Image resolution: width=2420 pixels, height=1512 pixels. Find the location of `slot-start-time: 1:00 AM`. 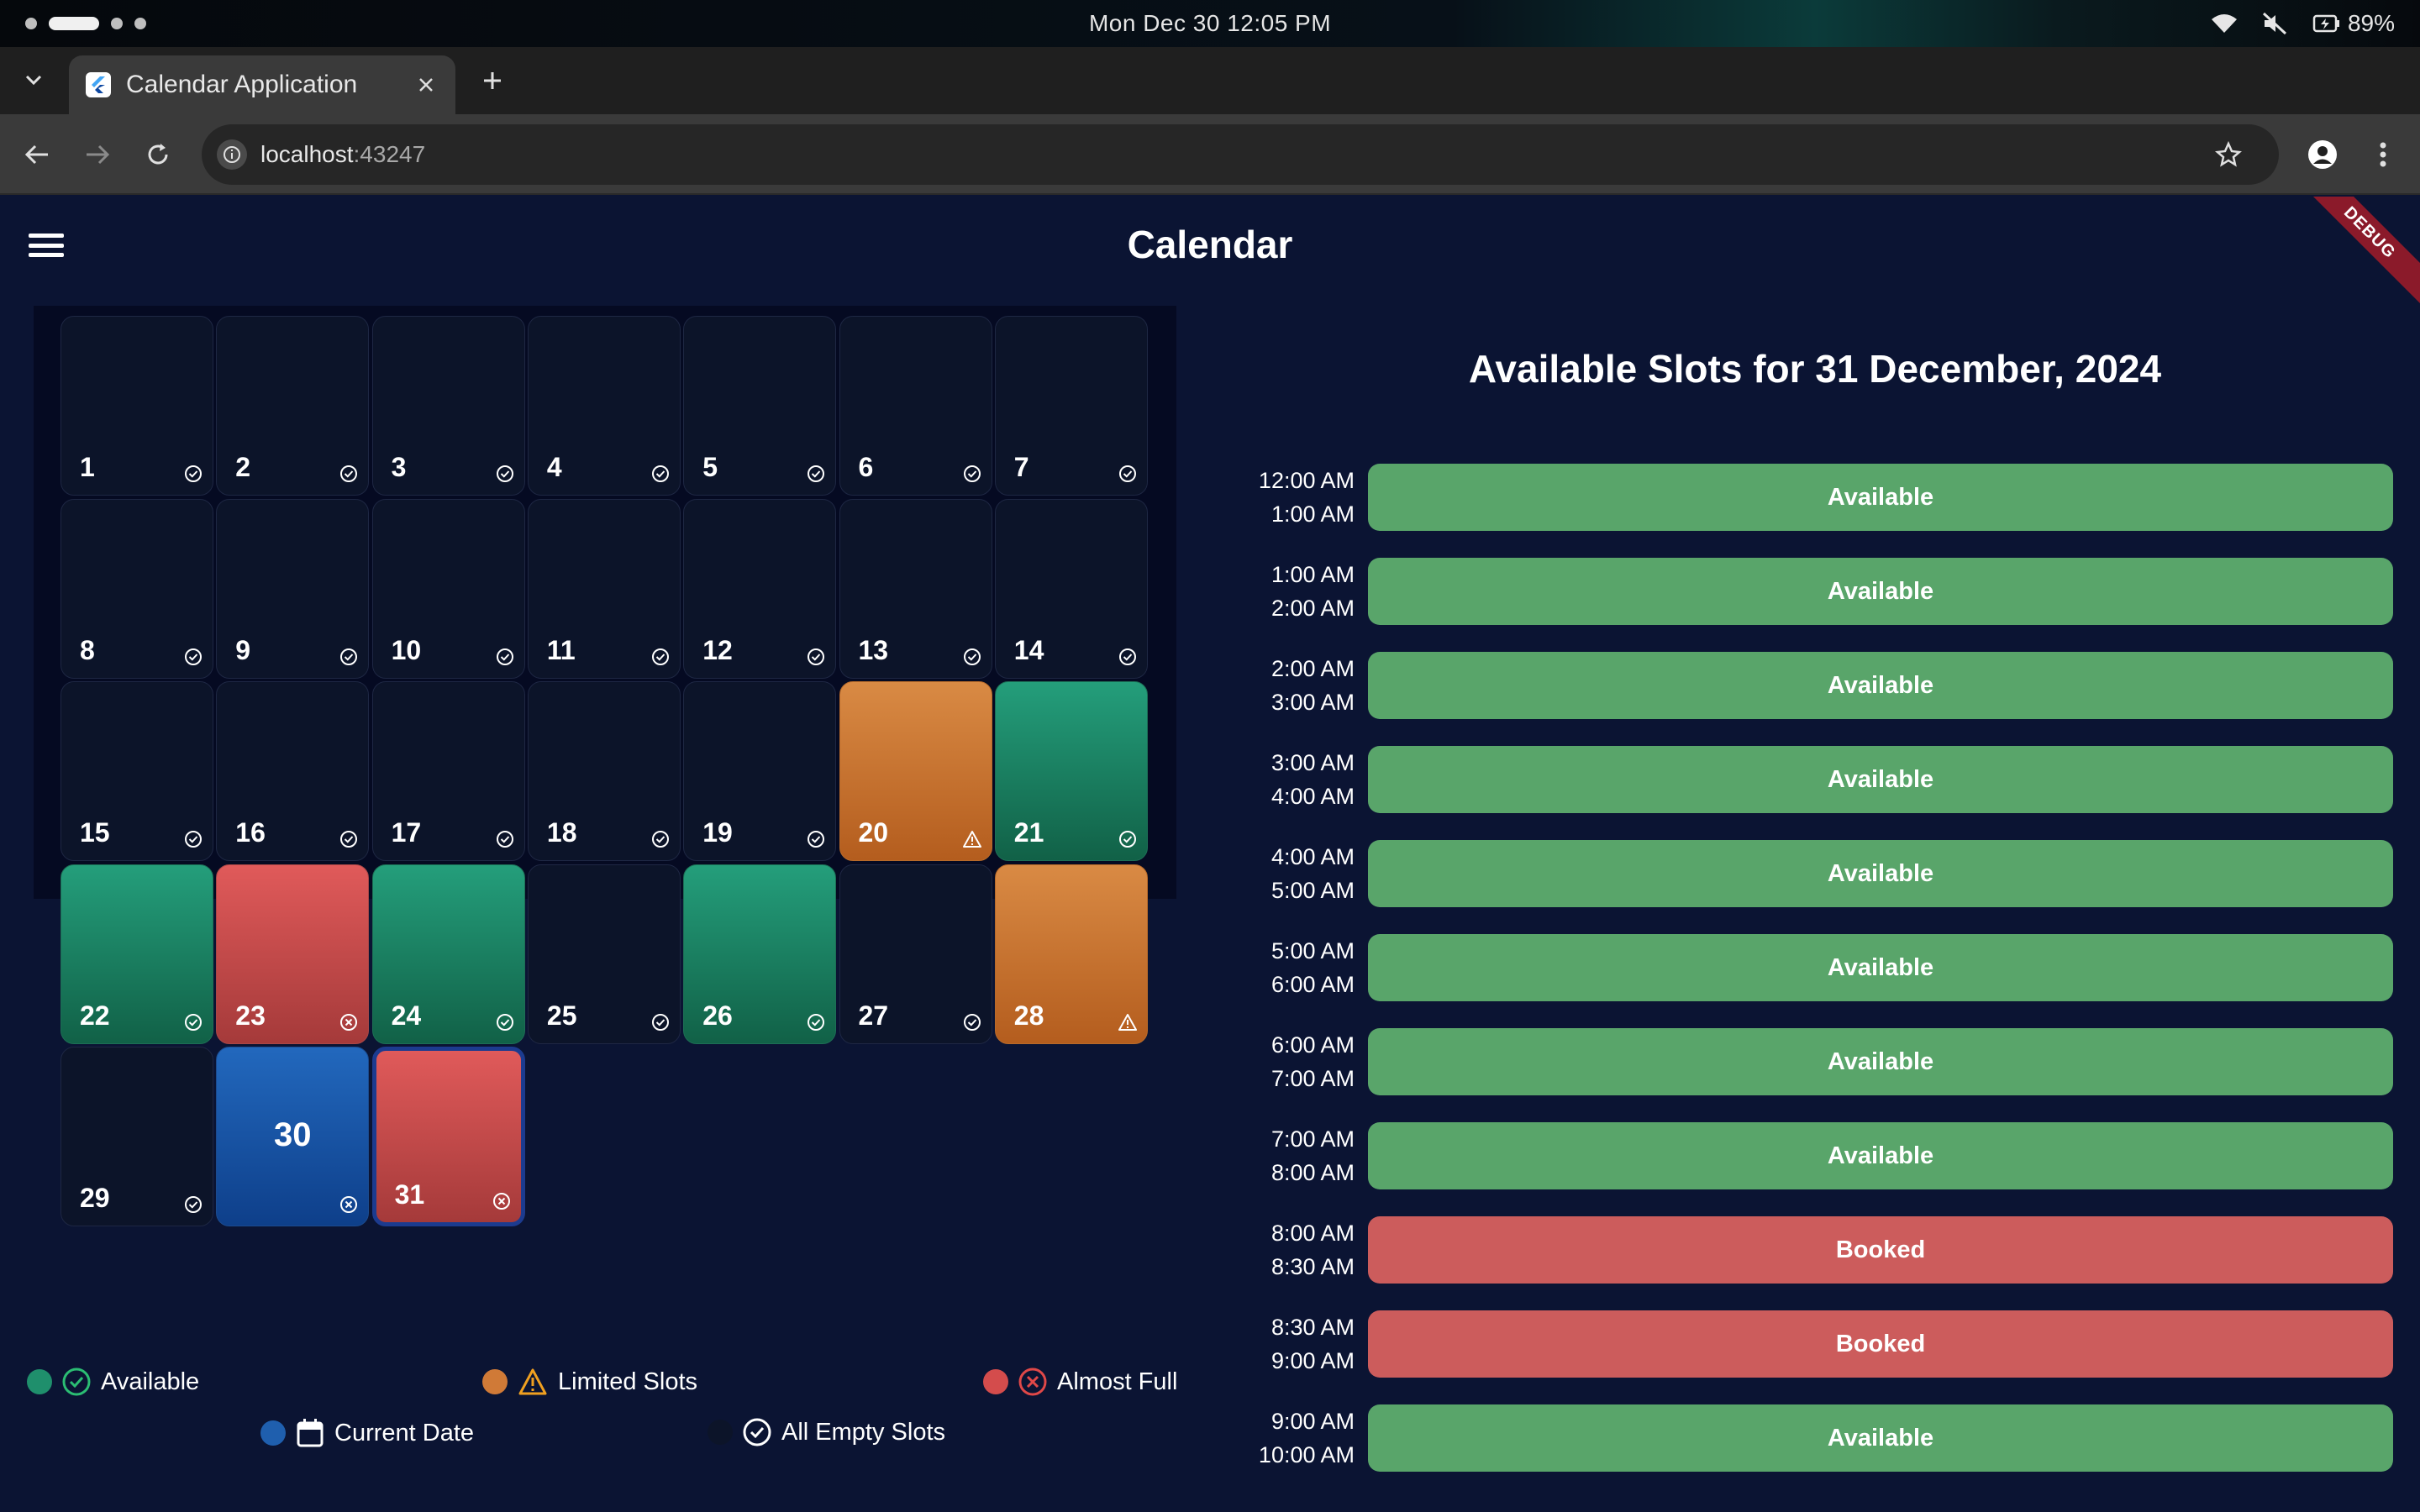

slot-start-time: 1:00 AM is located at coordinates (1313, 574).